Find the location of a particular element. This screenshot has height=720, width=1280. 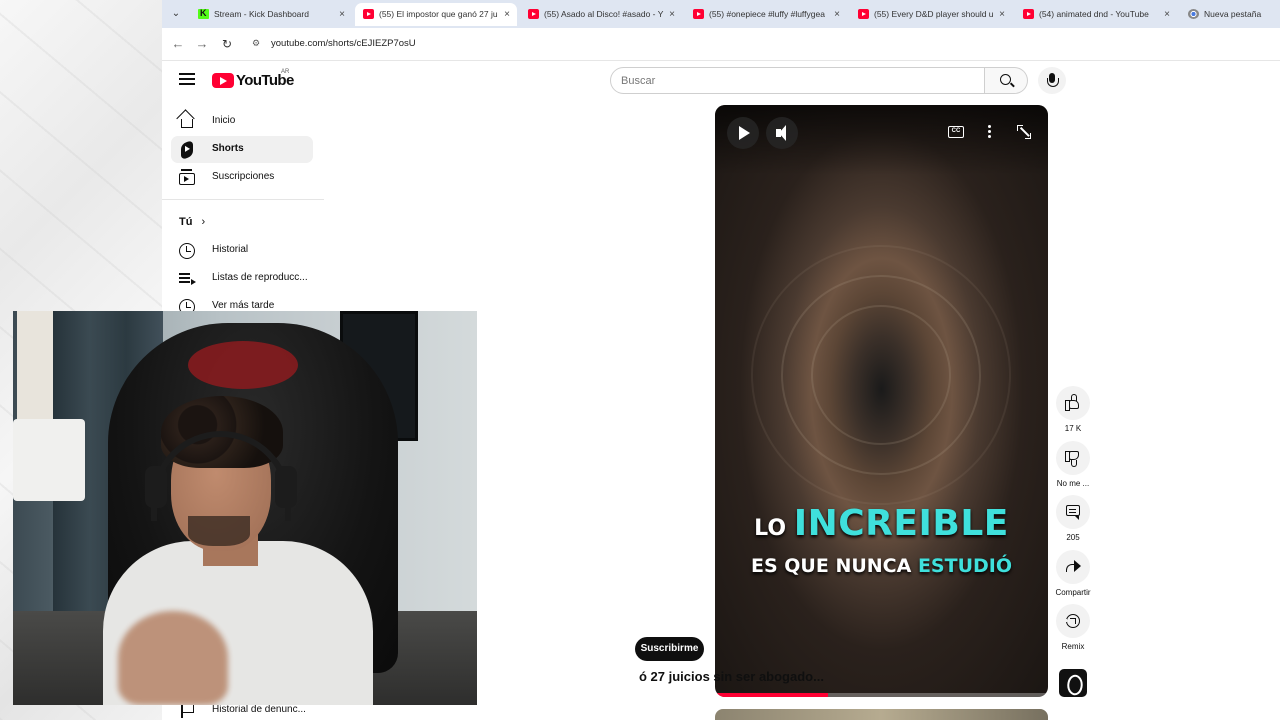

shorts-icon is located at coordinates (187, 150).